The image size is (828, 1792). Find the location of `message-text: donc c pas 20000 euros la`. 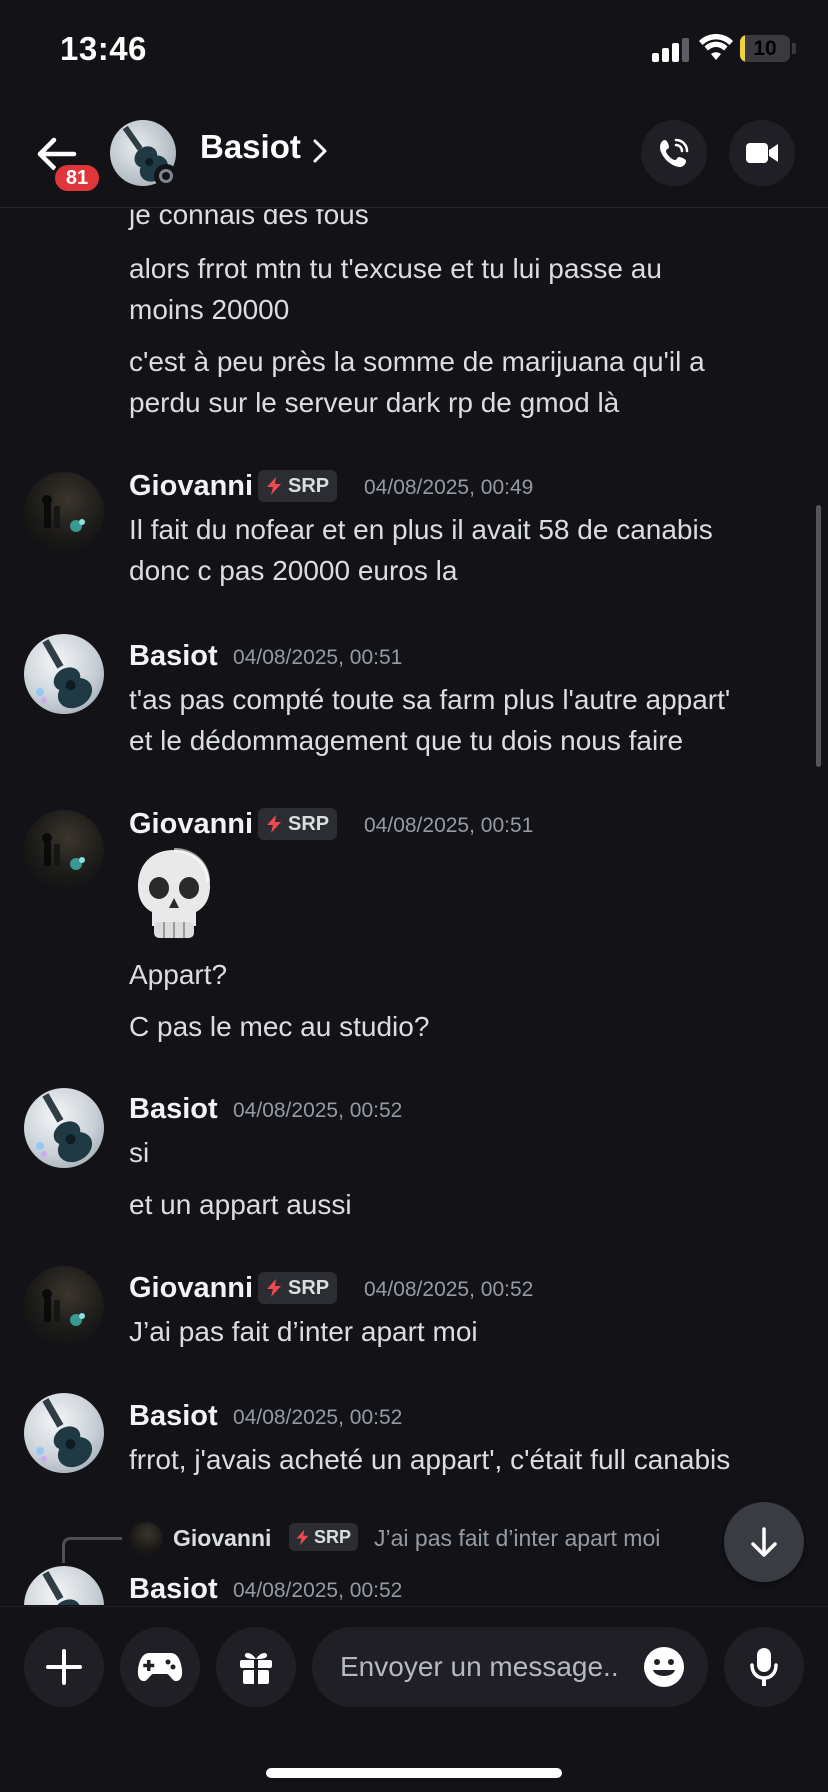

message-text: donc c pas 20000 euros la is located at coordinates (293, 570).